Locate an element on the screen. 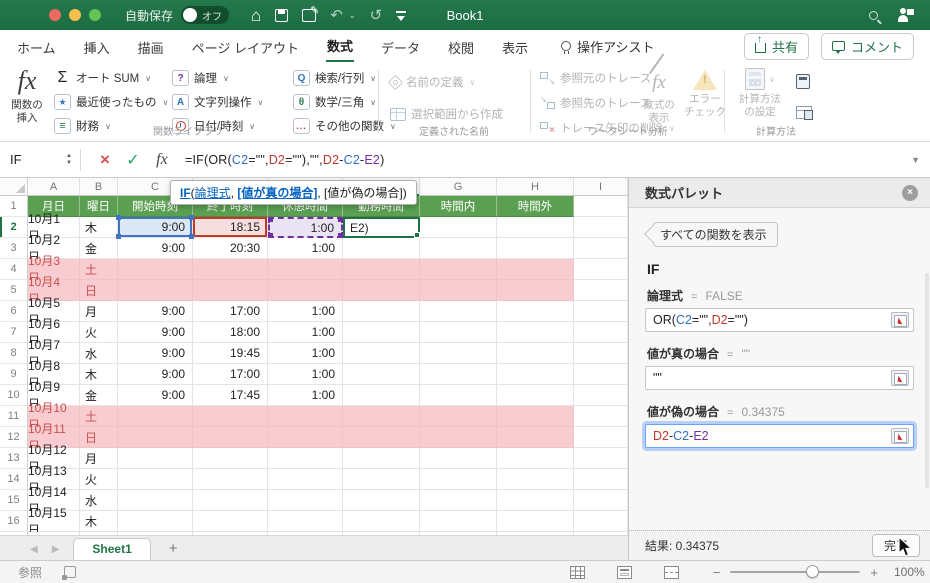 This screenshot has width=930, height=583. redo-icon: ↺ is located at coordinates (376, 15).